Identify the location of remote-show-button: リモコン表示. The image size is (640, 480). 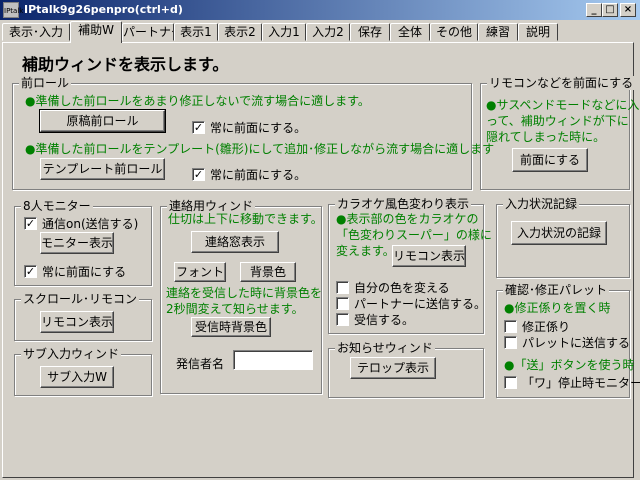
(77, 322).